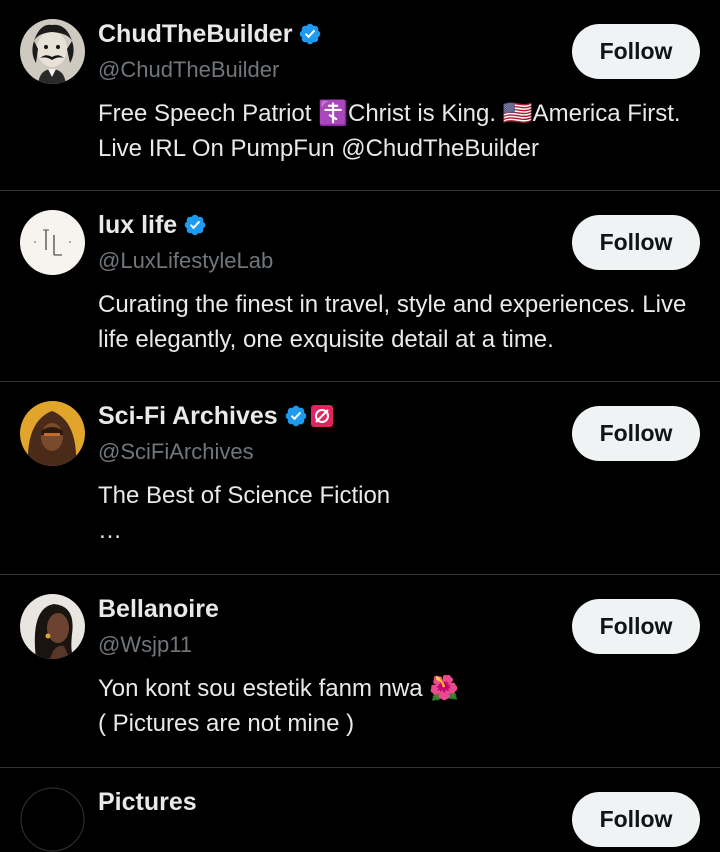  I want to click on user-handle: @SciFiArchives, so click(176, 451).